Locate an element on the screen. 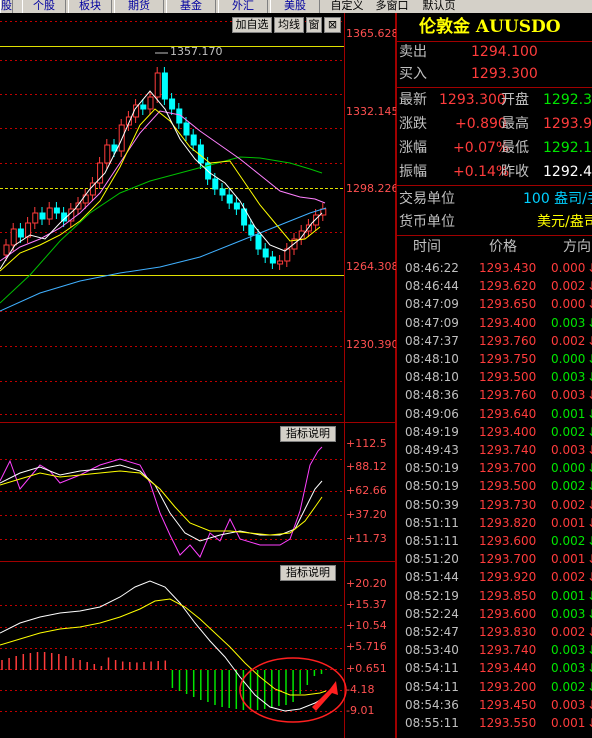 The width and height of the screenshot is (592, 738). ma20-line is located at coordinates (163, 186).